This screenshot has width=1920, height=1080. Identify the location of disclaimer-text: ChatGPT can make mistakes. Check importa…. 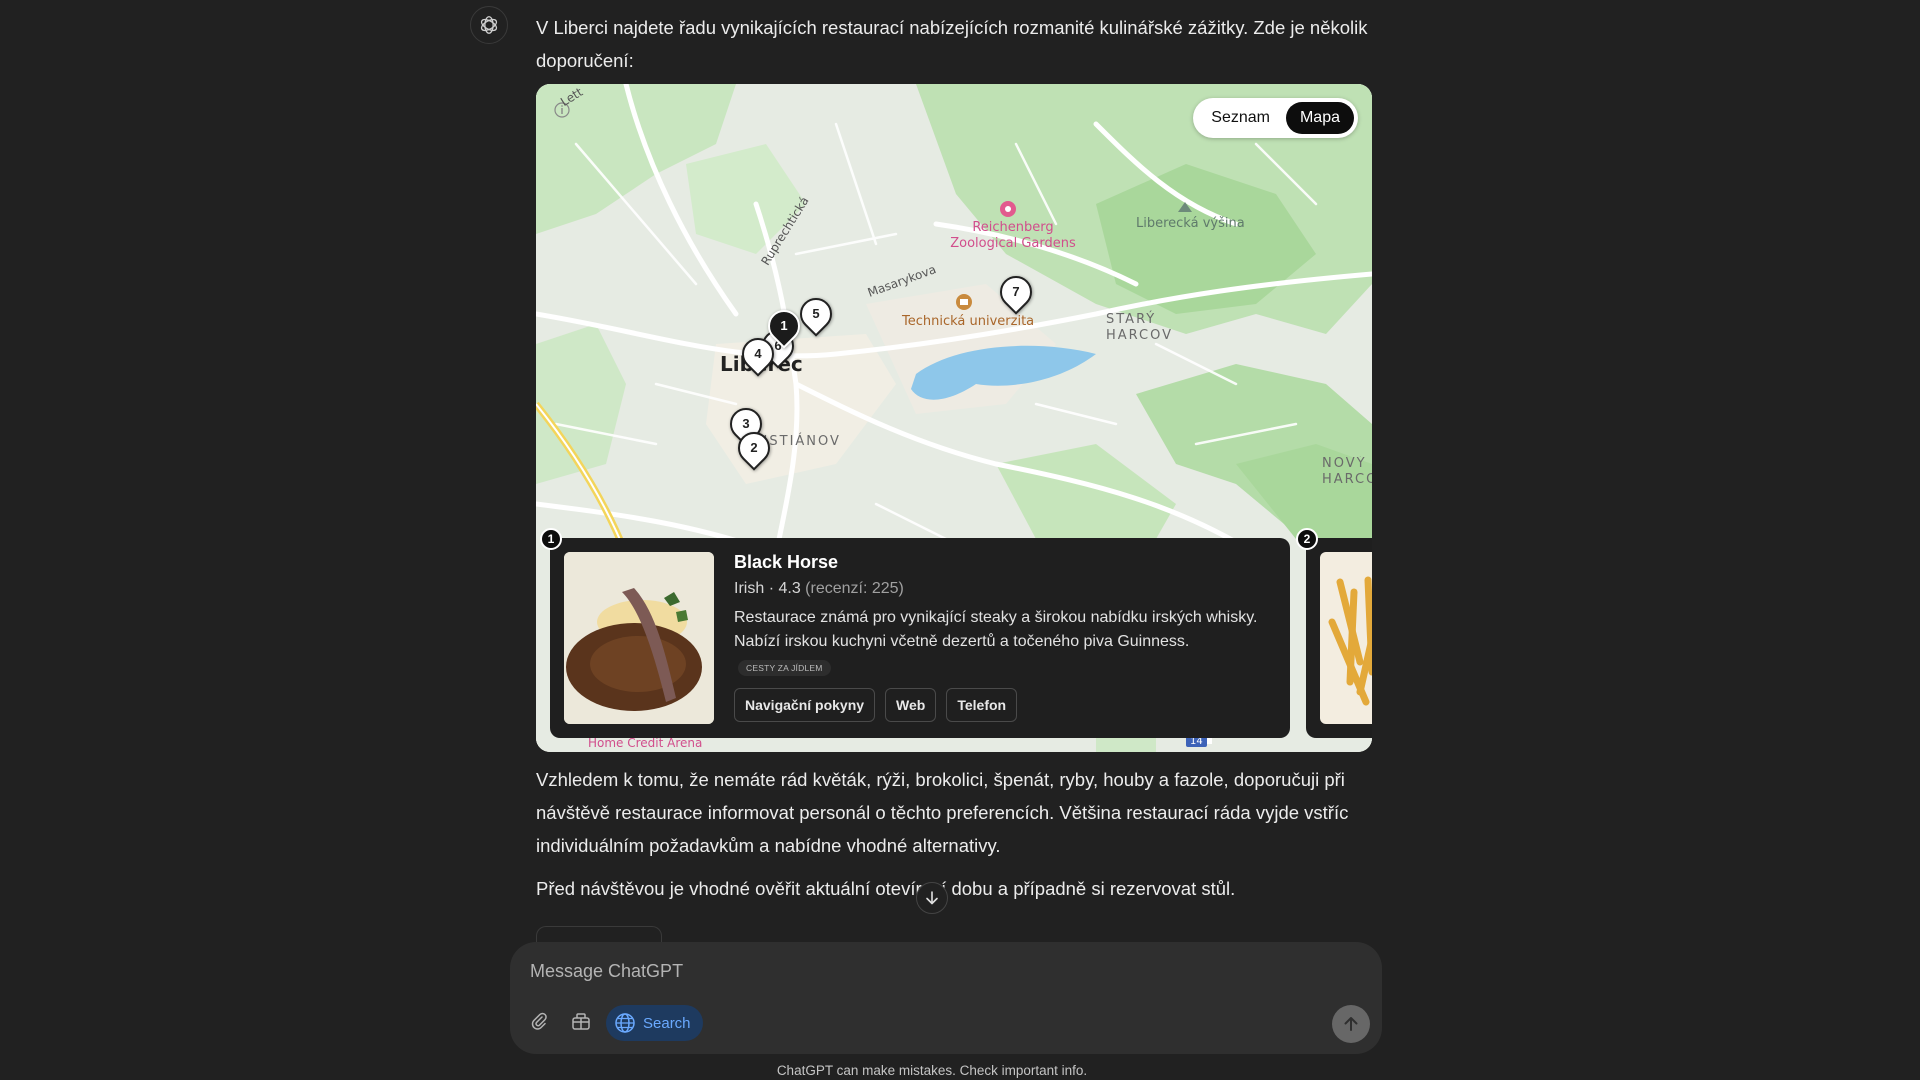
(932, 1070).